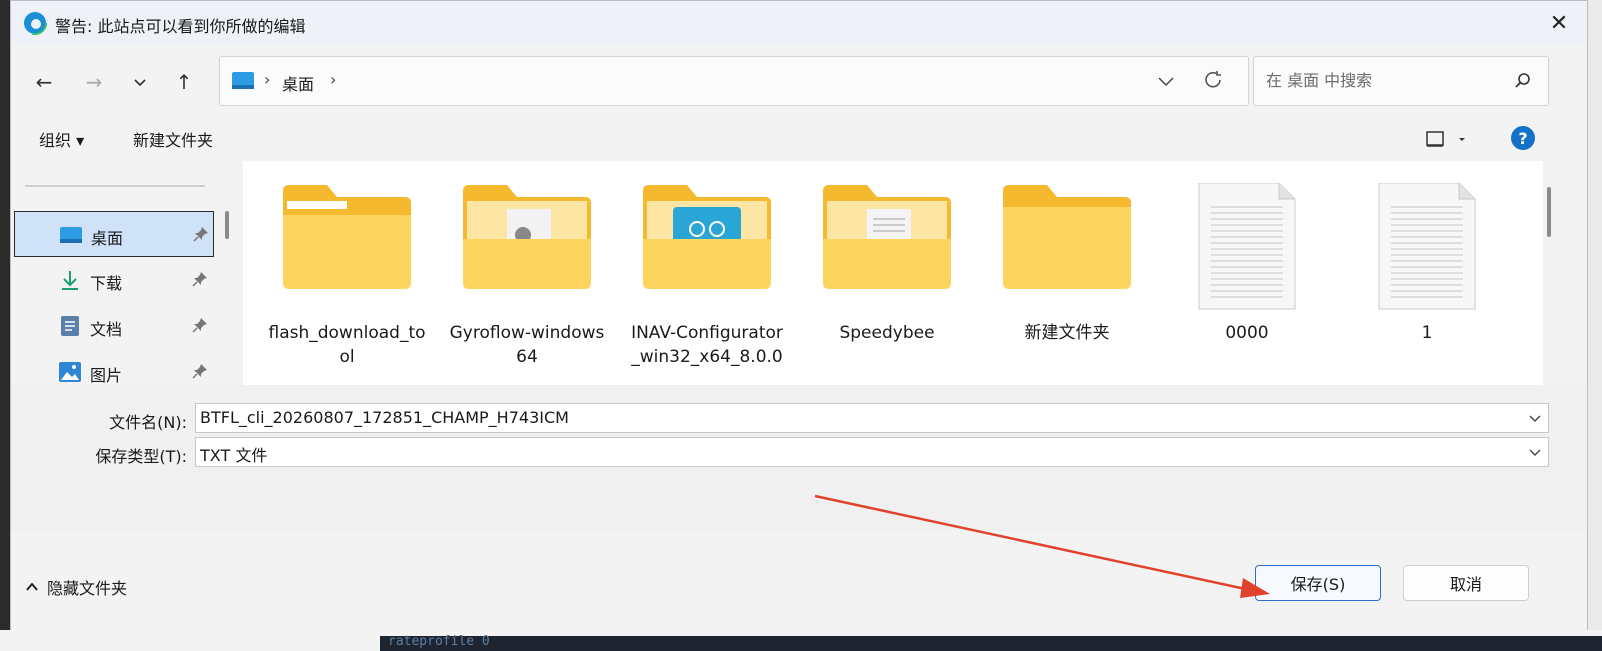 The width and height of the screenshot is (1602, 651). I want to click on edge-browser-icon, so click(35, 23).